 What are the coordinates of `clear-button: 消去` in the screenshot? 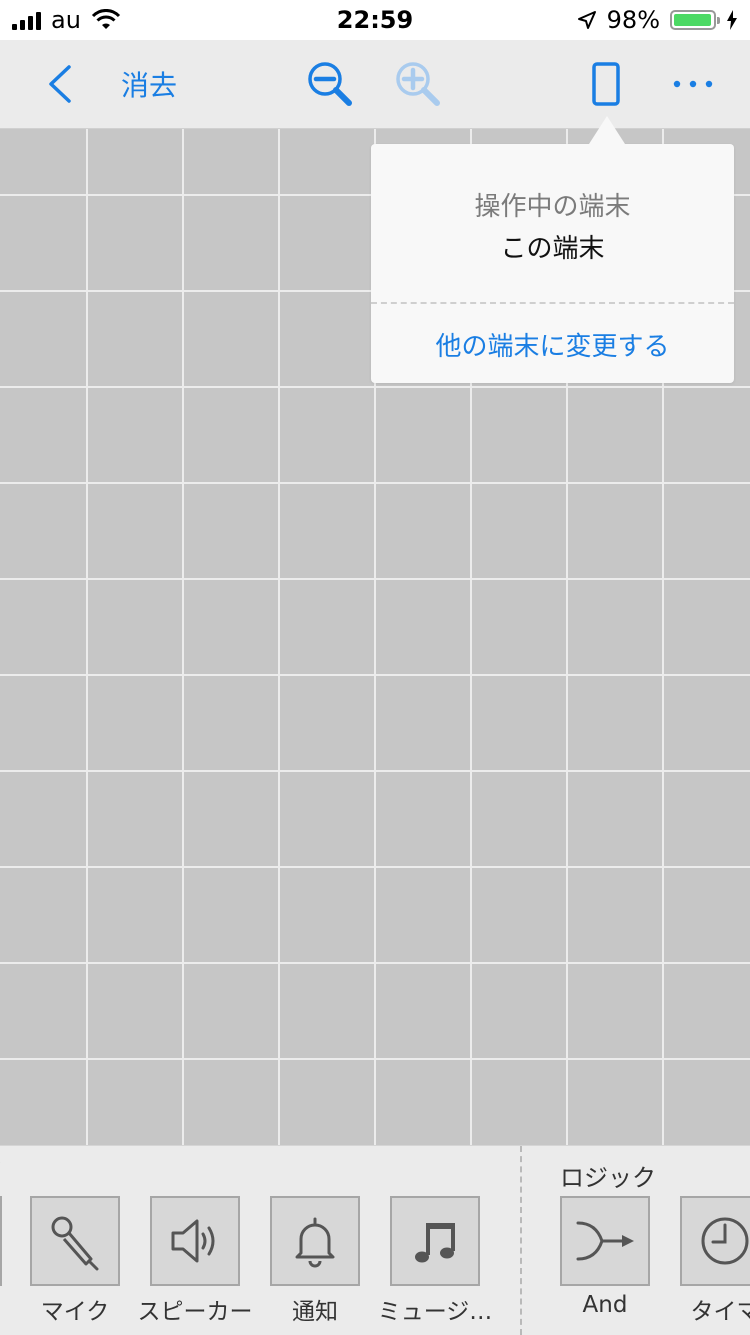 It's located at (149, 84).